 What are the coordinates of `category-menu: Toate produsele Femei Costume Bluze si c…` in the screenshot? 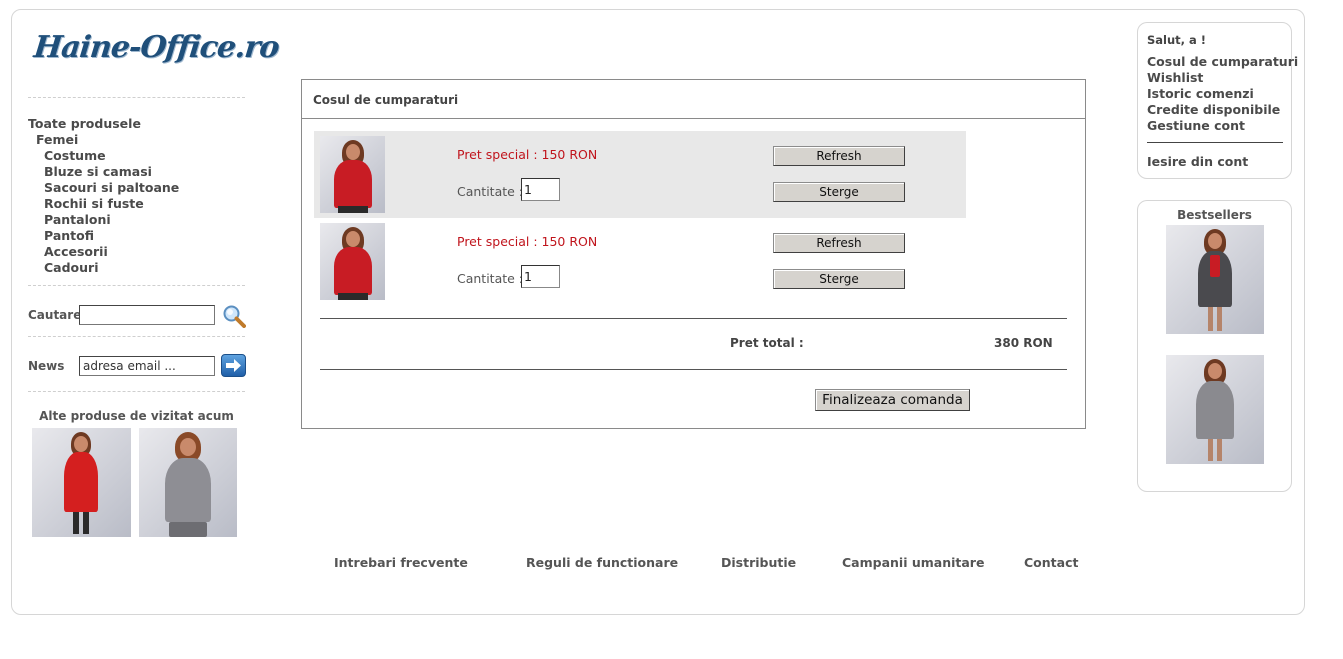 It's located at (103, 196).